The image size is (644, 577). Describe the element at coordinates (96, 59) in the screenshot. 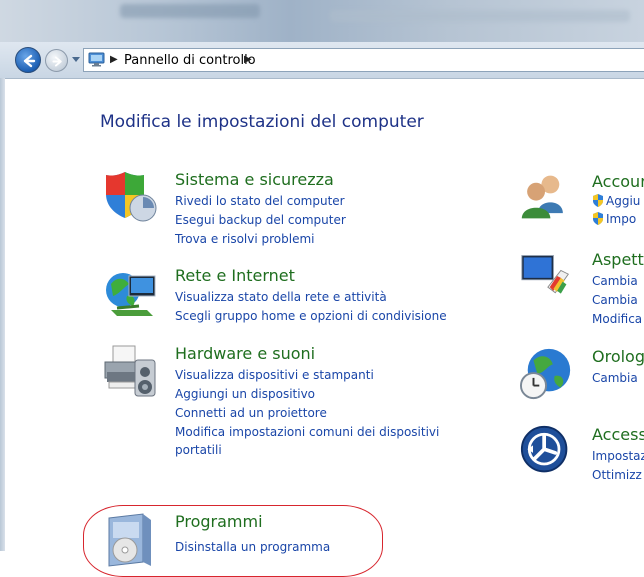

I see `control-panel-icon` at that location.